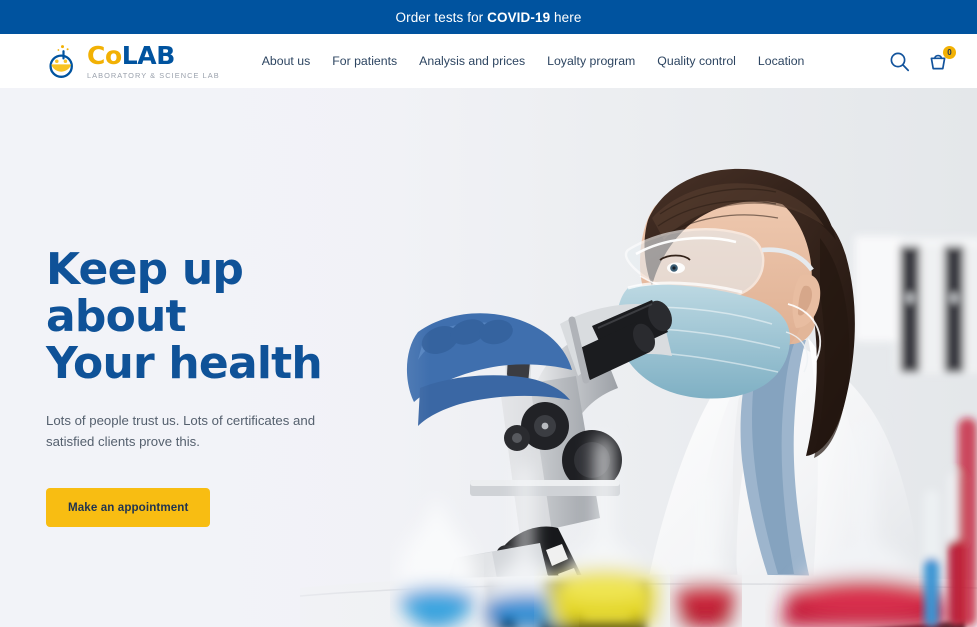  I want to click on logo: CoLAB LABORATORY & SCIENCE LAB, so click(133, 61).